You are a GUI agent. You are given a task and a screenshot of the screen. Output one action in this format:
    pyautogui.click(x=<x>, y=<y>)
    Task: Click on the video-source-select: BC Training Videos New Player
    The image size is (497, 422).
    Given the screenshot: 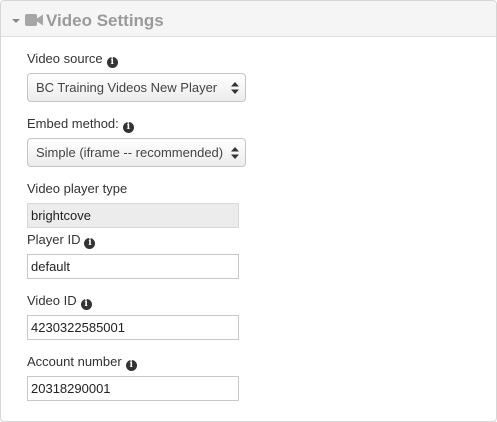 What is the action you would take?
    pyautogui.click(x=136, y=87)
    